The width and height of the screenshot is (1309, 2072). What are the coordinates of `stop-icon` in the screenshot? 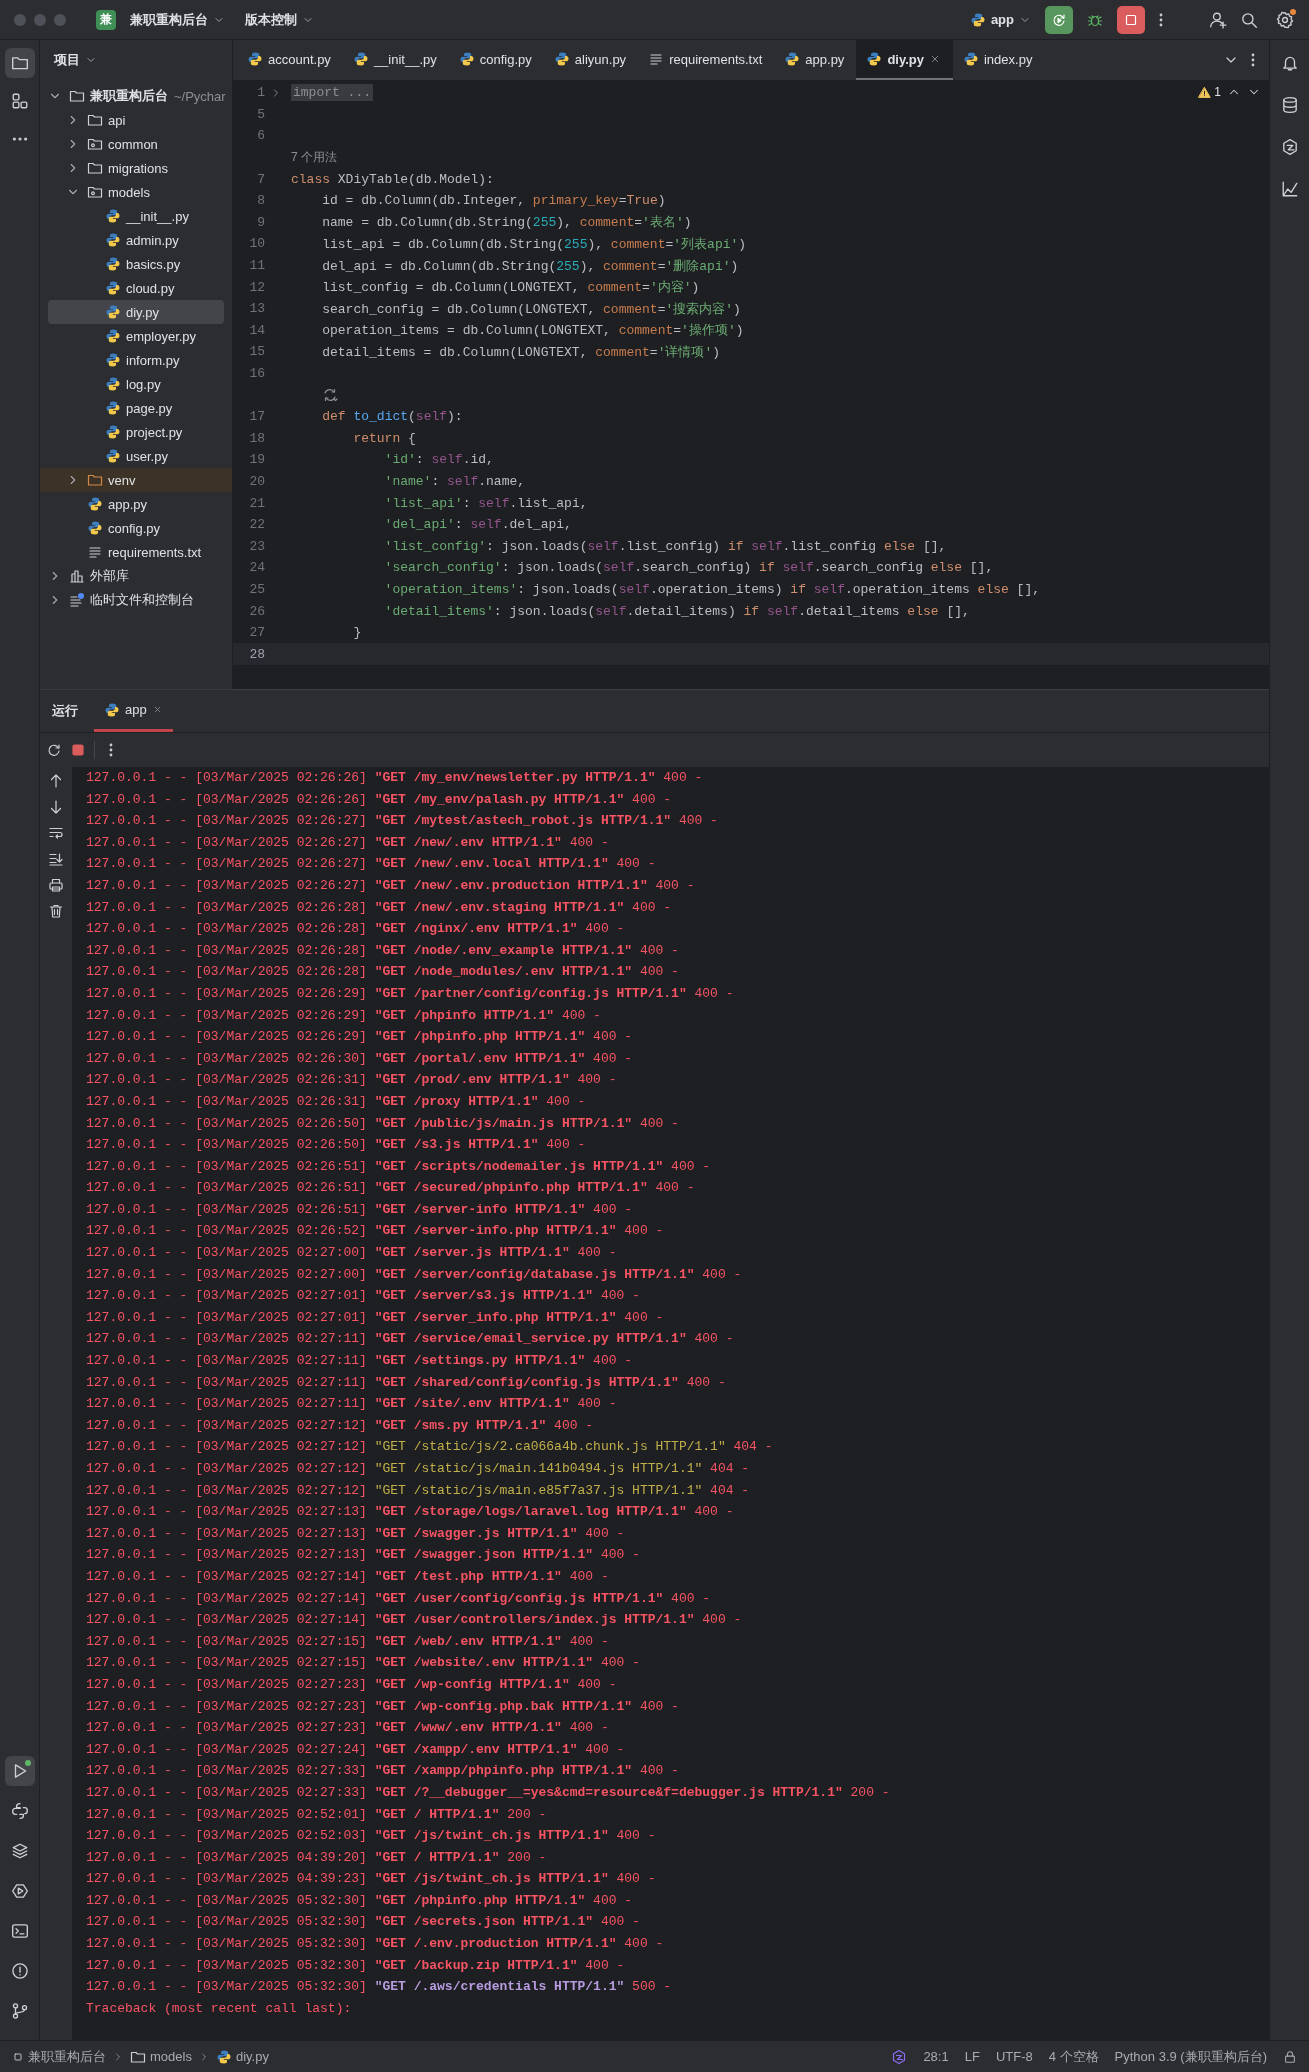 It's located at (78, 750).